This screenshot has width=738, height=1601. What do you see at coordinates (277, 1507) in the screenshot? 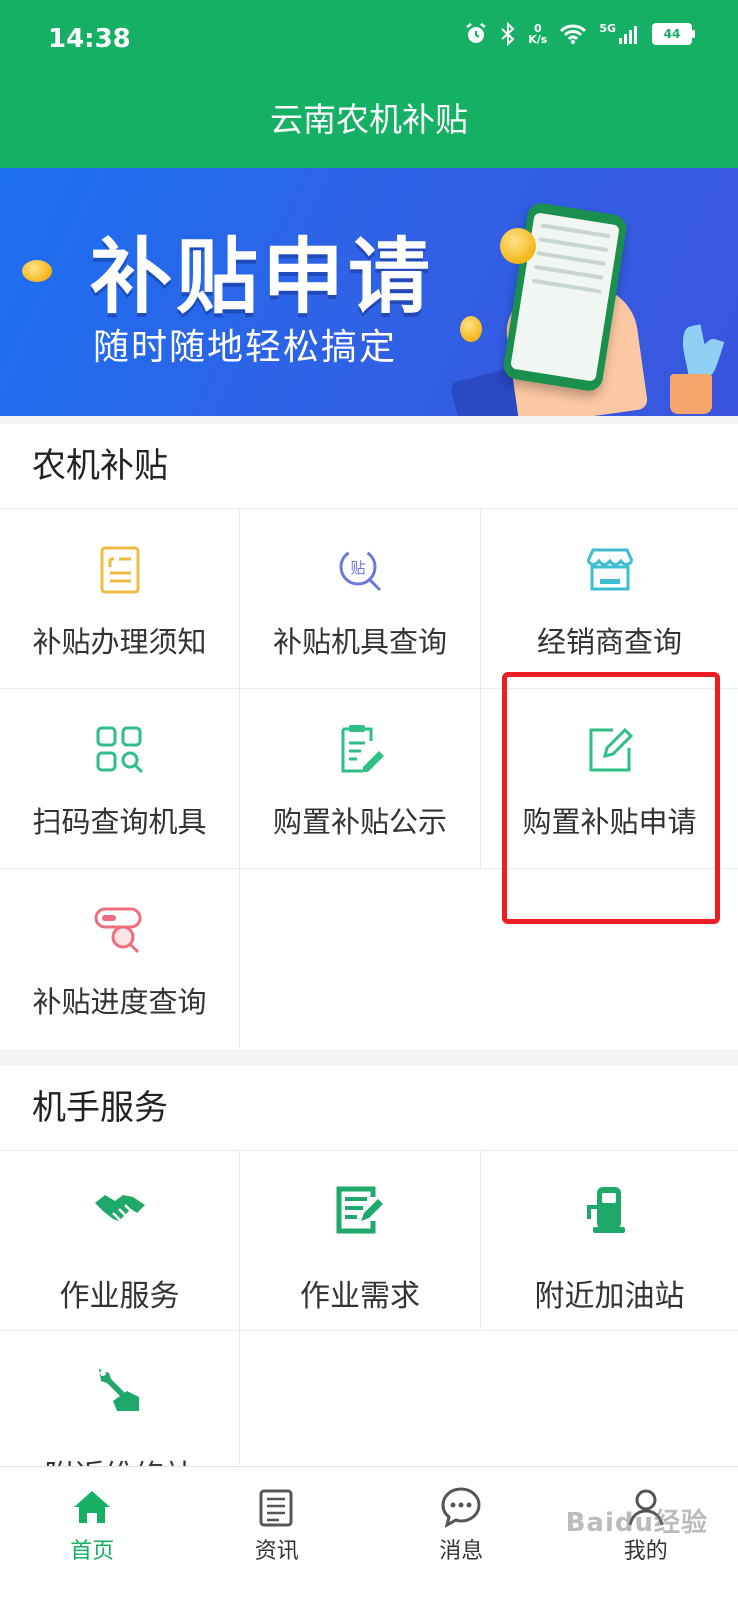
I see `news-icon` at bounding box center [277, 1507].